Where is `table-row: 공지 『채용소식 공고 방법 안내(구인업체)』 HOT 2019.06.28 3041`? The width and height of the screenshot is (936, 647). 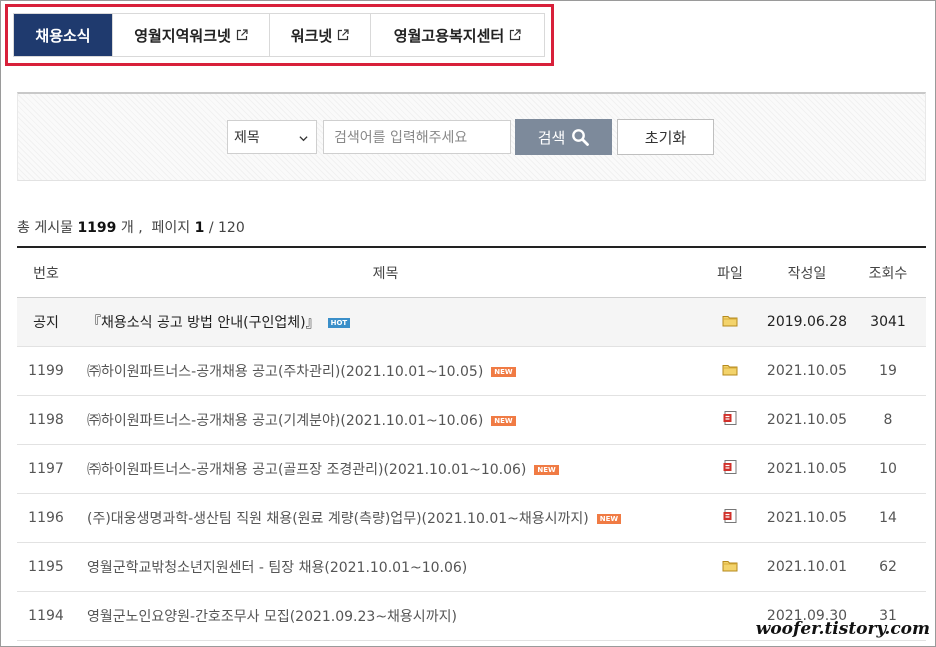 table-row: 공지 『채용소식 공고 방법 안내(구인업체)』 HOT 2019.06.28 3041 is located at coordinates (471, 322).